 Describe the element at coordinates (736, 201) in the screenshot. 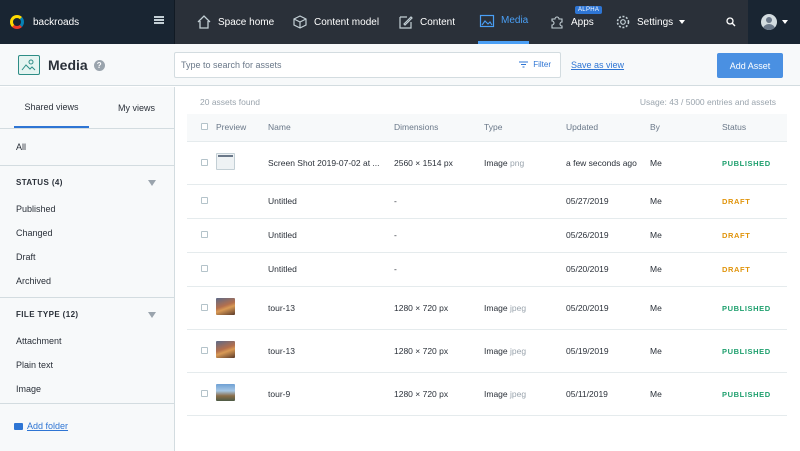

I see `status-badge: DRAFT` at that location.